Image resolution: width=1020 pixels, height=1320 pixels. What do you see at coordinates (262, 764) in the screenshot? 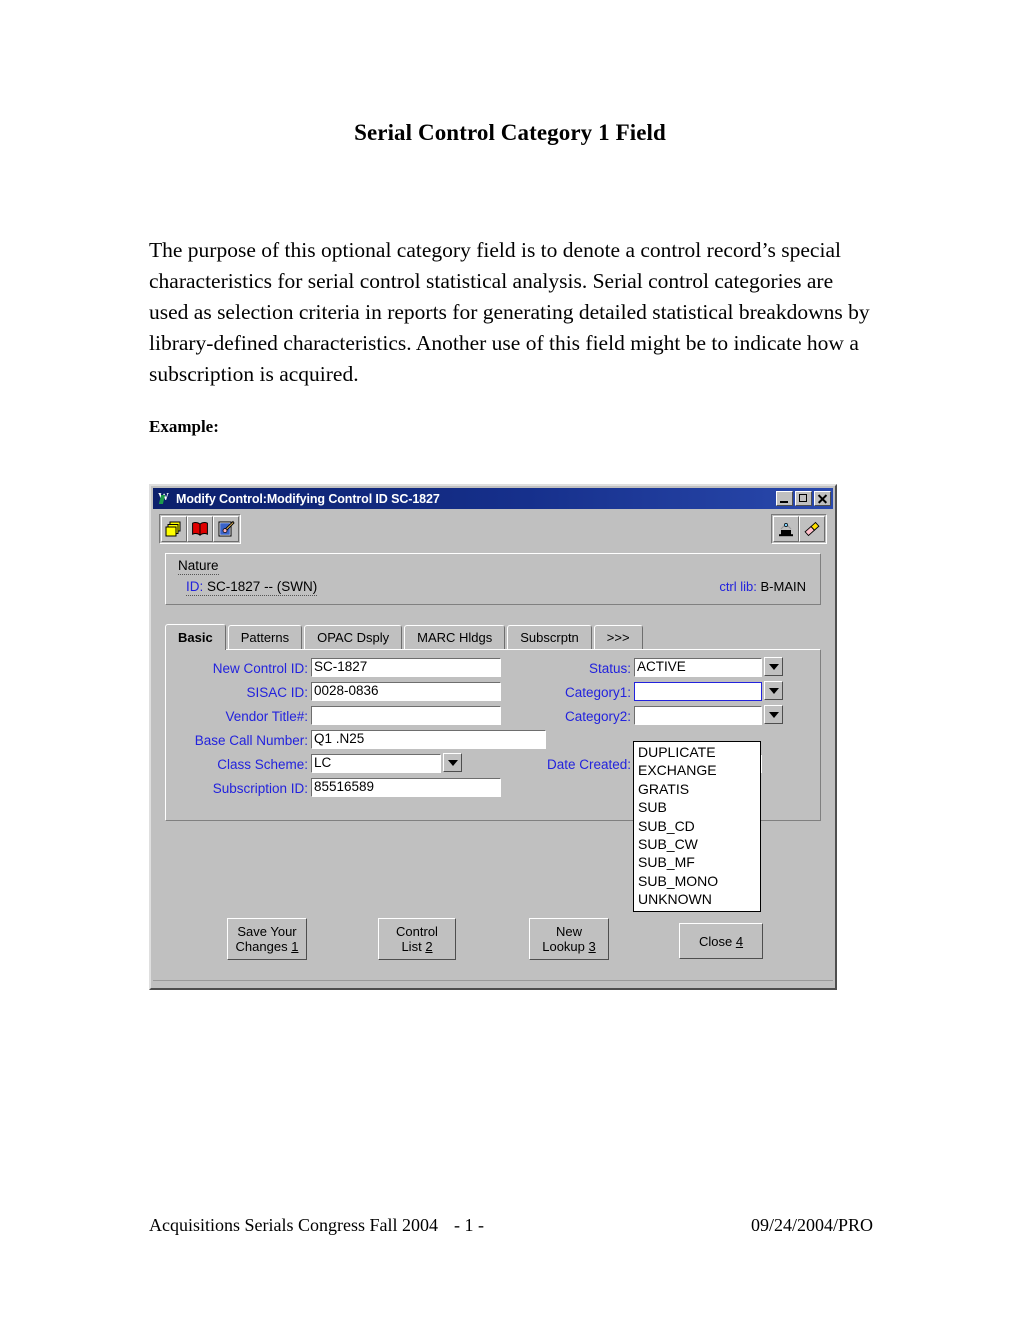
I see `class-scheme-label: Class Scheme:` at bounding box center [262, 764].